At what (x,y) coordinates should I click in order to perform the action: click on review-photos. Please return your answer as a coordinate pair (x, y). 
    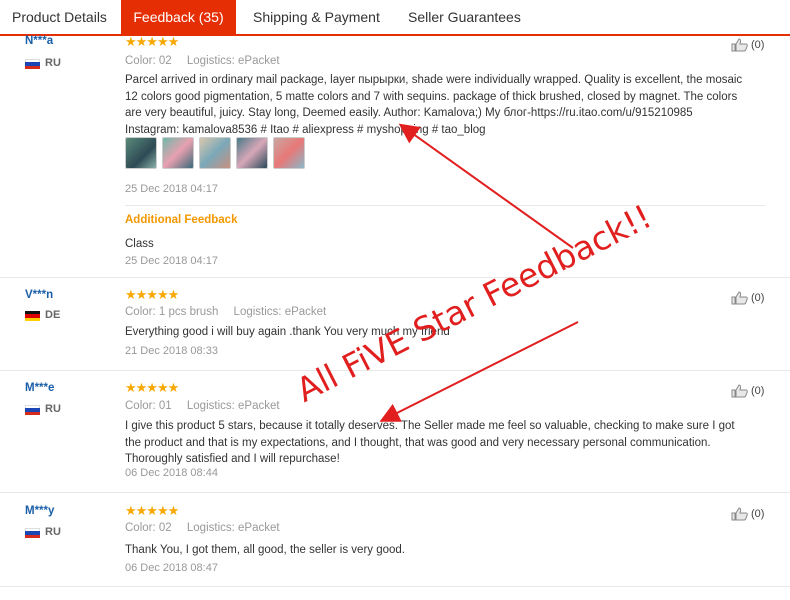
    Looking at the image, I should click on (215, 153).